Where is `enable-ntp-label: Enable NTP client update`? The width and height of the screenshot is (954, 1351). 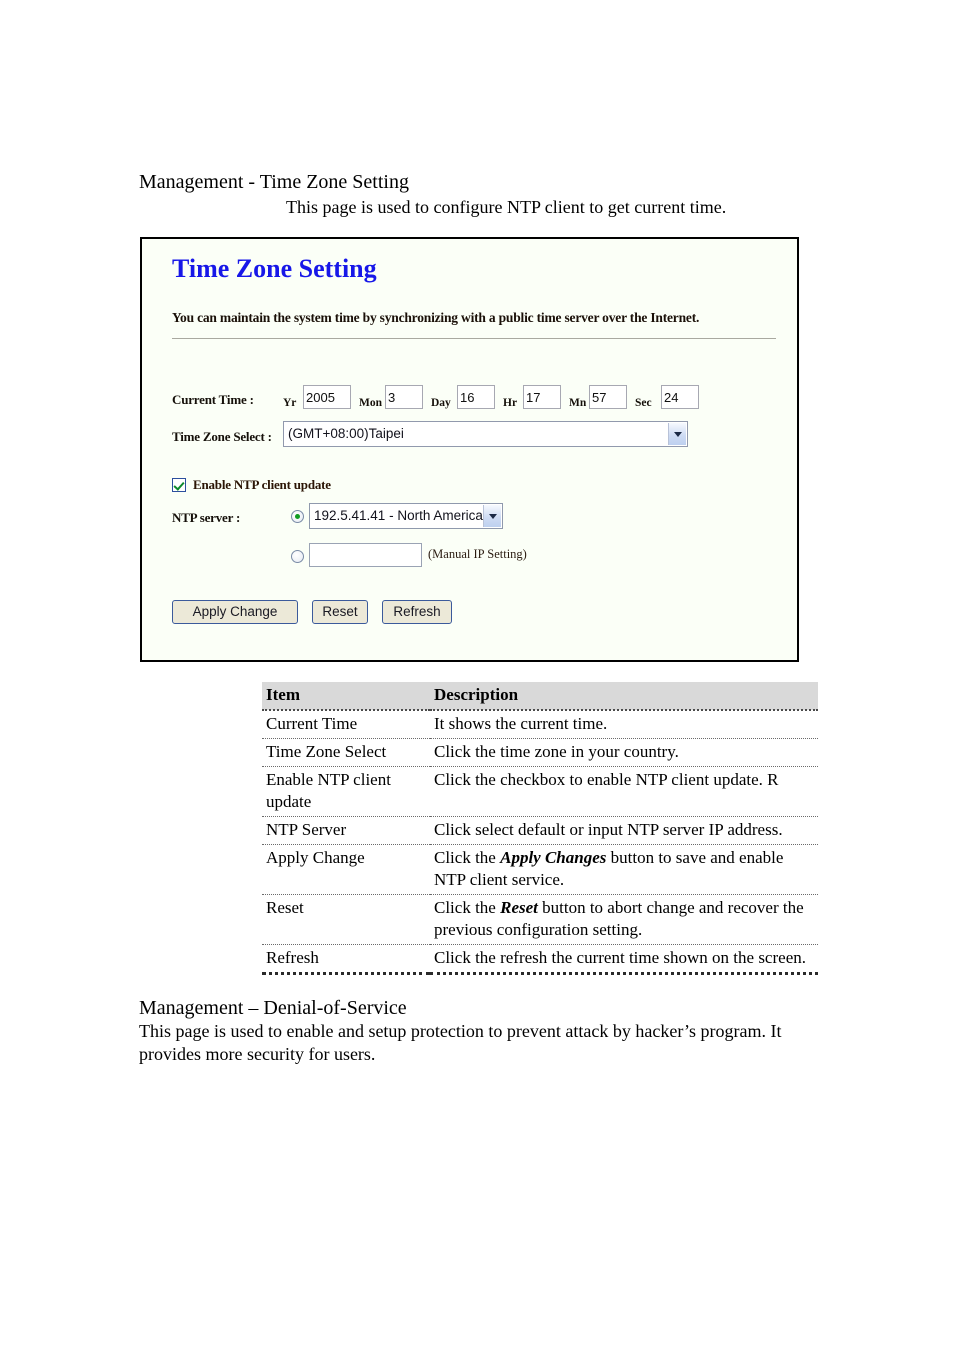
enable-ntp-label: Enable NTP client update is located at coordinates (262, 484).